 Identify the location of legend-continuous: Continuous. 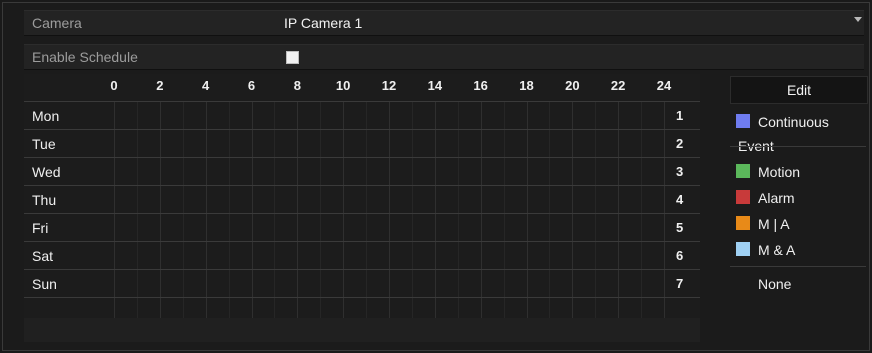
(798, 122).